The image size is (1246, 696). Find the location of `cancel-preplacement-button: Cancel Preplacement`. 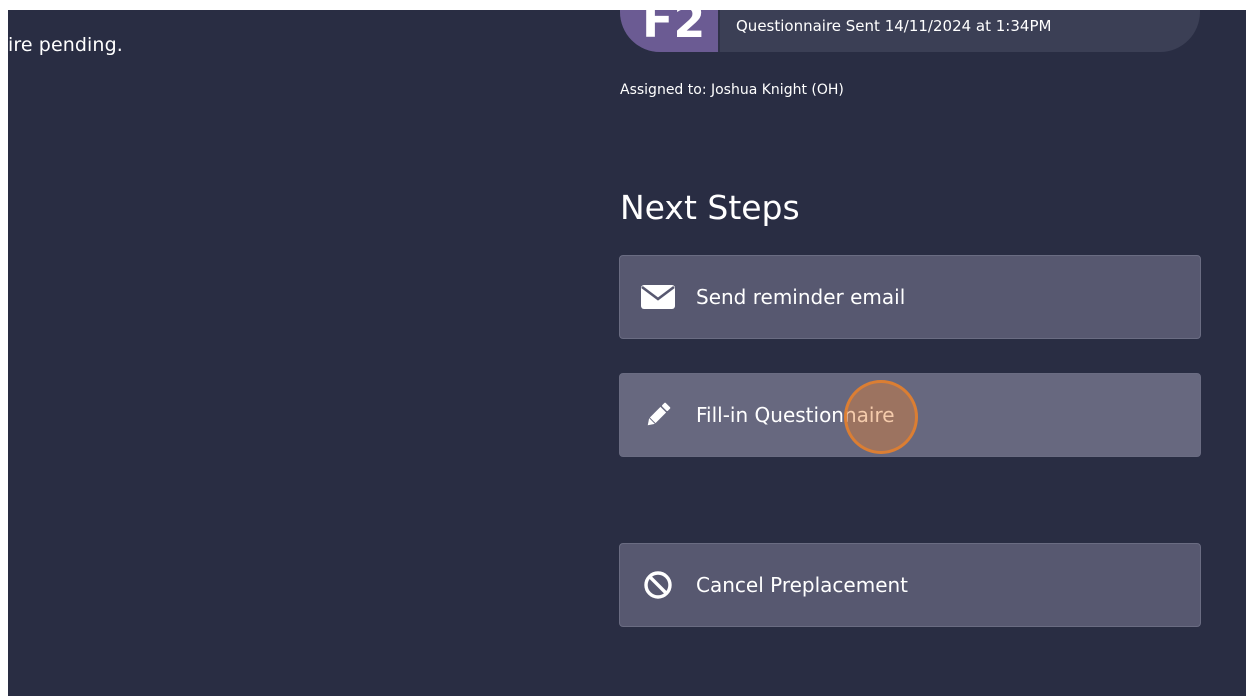

cancel-preplacement-button: Cancel Preplacement is located at coordinates (910, 585).